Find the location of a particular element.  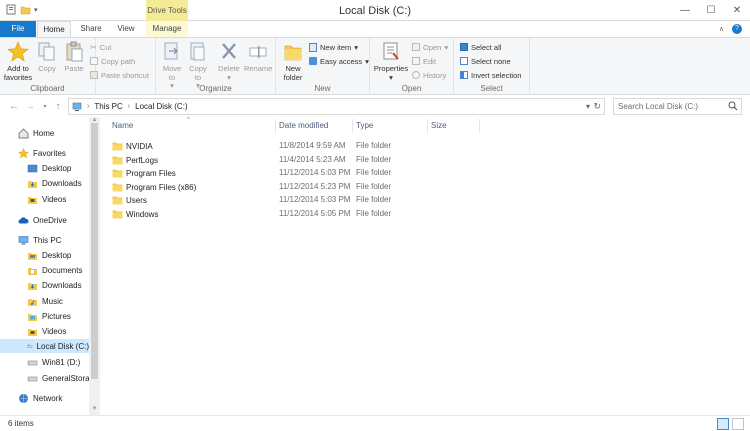

nav-home: Home is located at coordinates (36, 133).